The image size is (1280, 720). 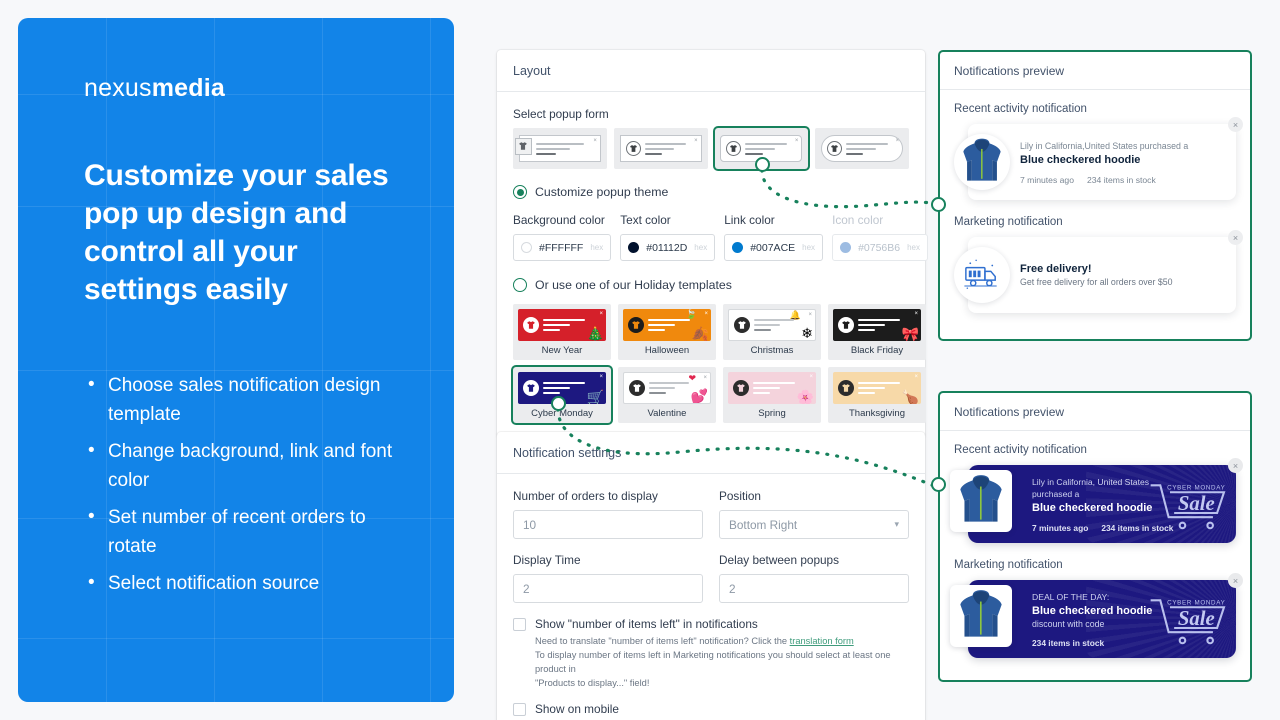 I want to click on connector-knob-form, so click(x=762, y=164).